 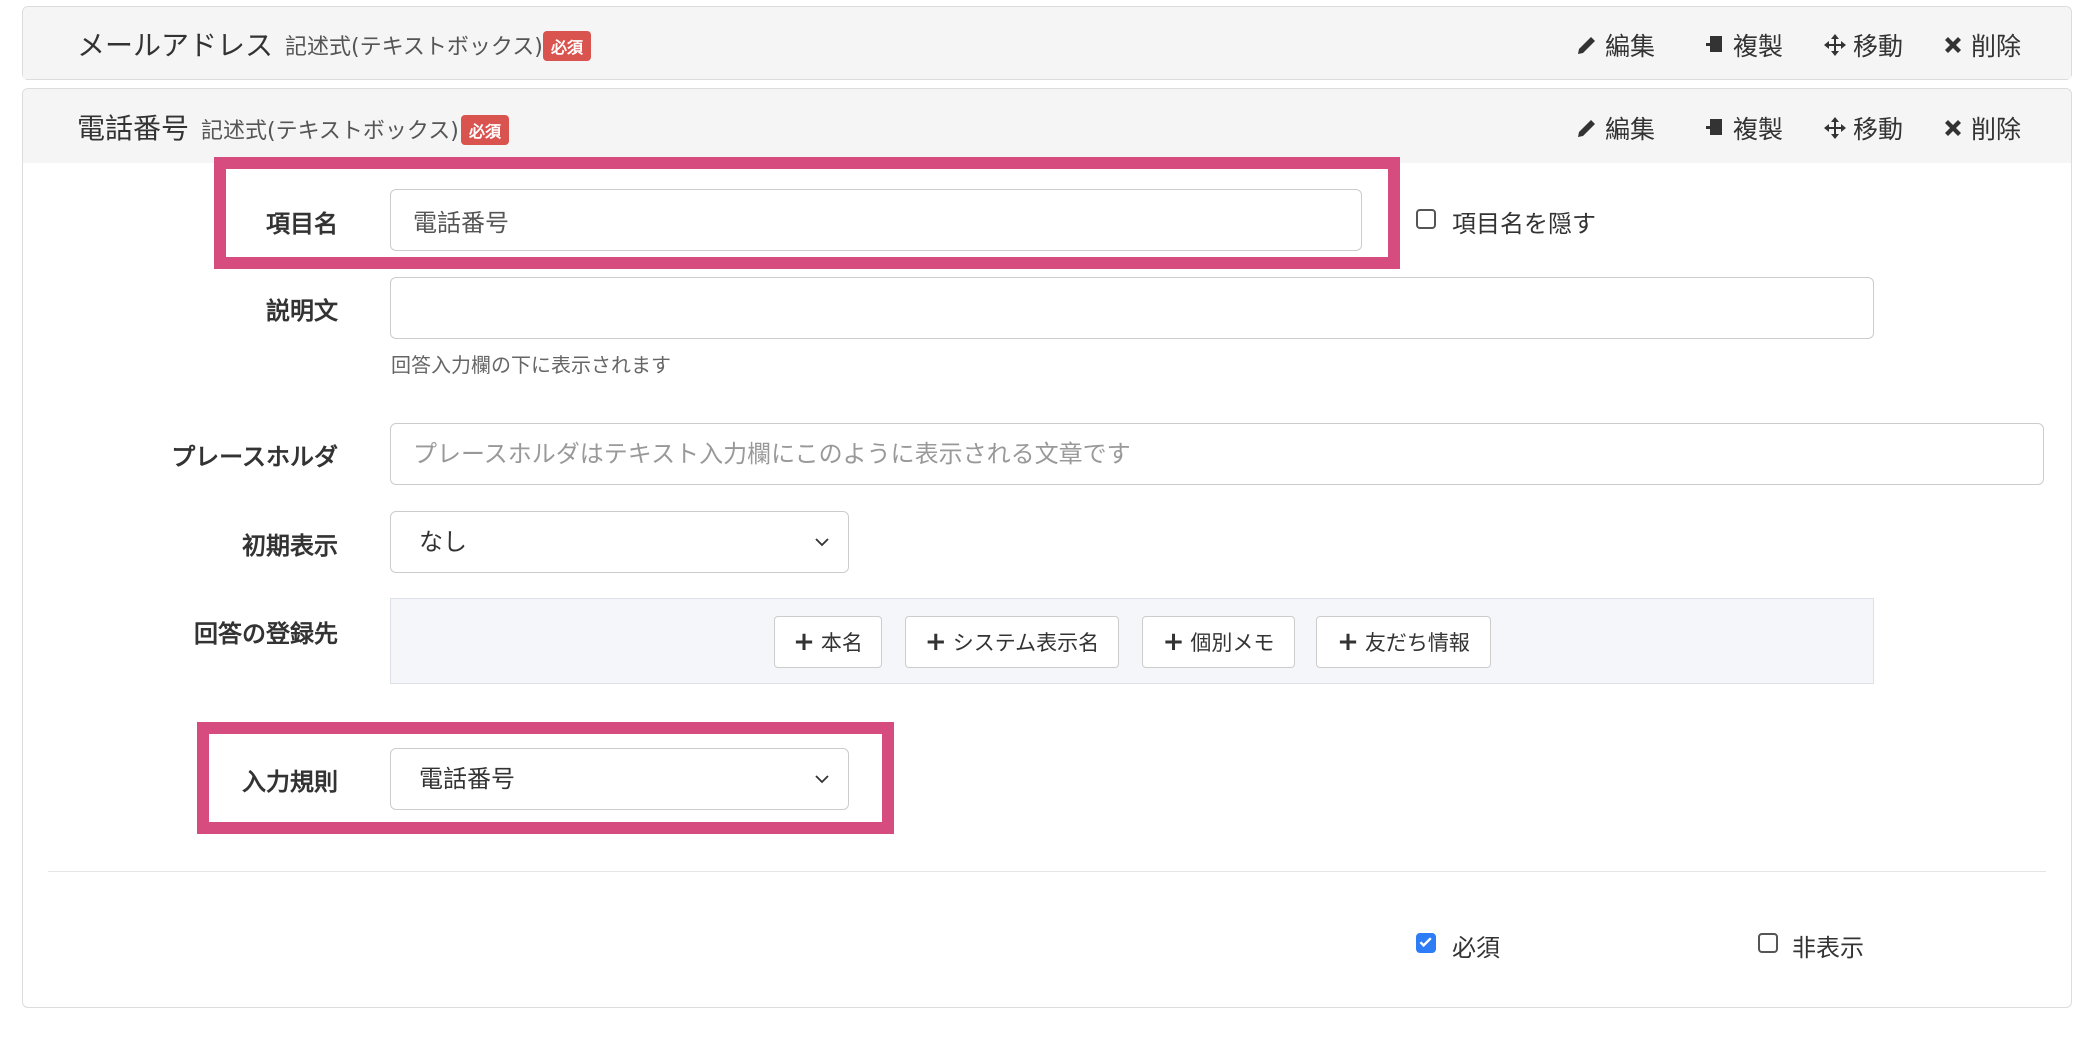 What do you see at coordinates (443, 542) in the screenshot?
I see `initial-display-value: なし` at bounding box center [443, 542].